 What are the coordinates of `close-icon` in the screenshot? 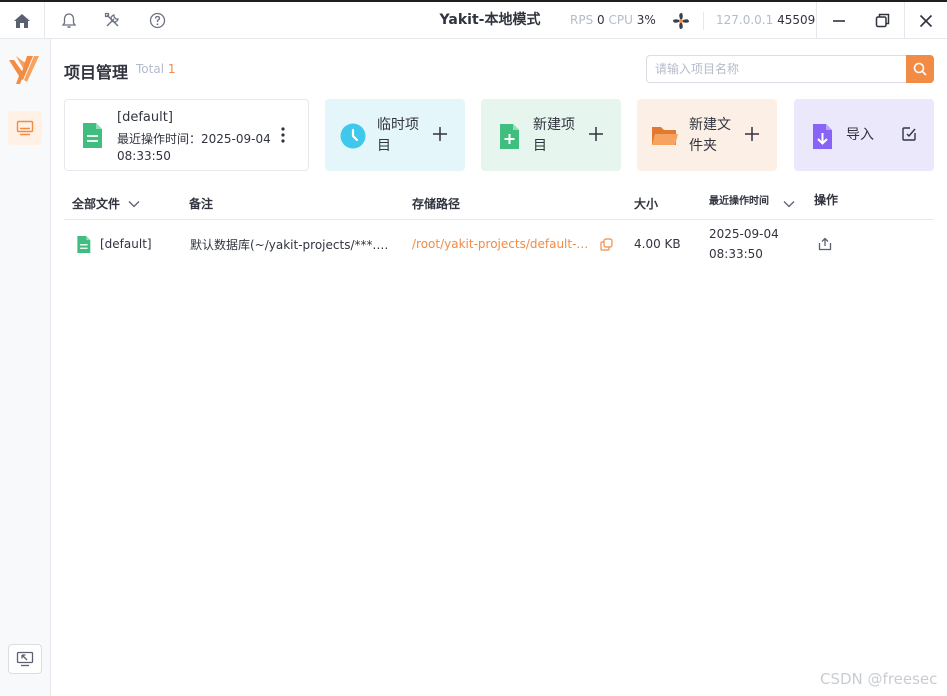 It's located at (926, 20).